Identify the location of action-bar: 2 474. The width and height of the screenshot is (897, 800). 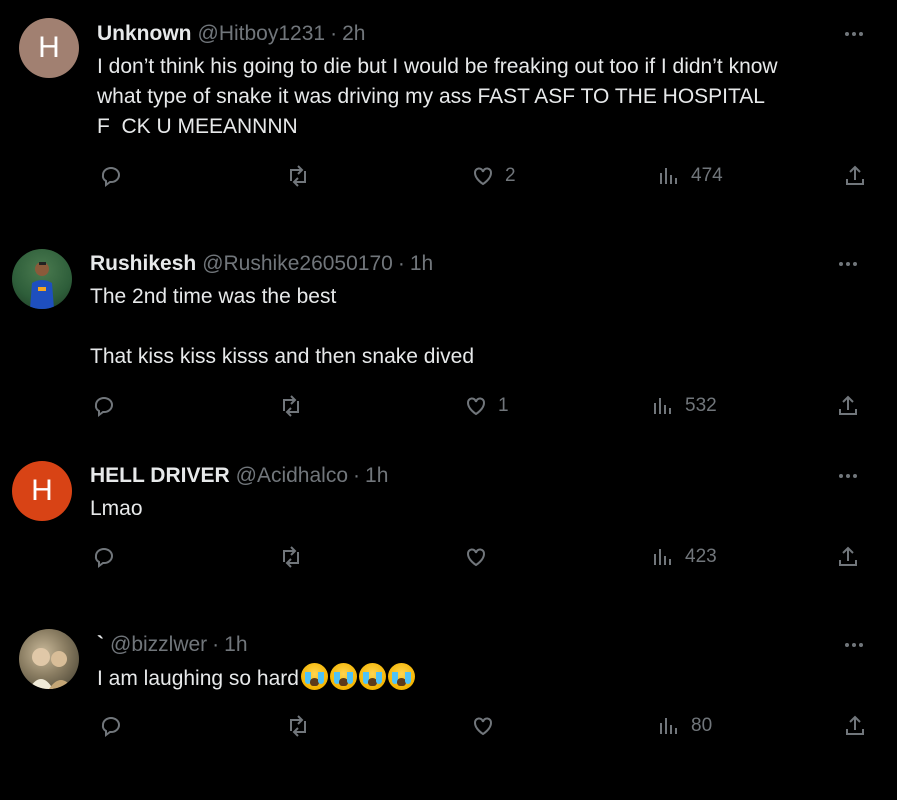
(448, 176).